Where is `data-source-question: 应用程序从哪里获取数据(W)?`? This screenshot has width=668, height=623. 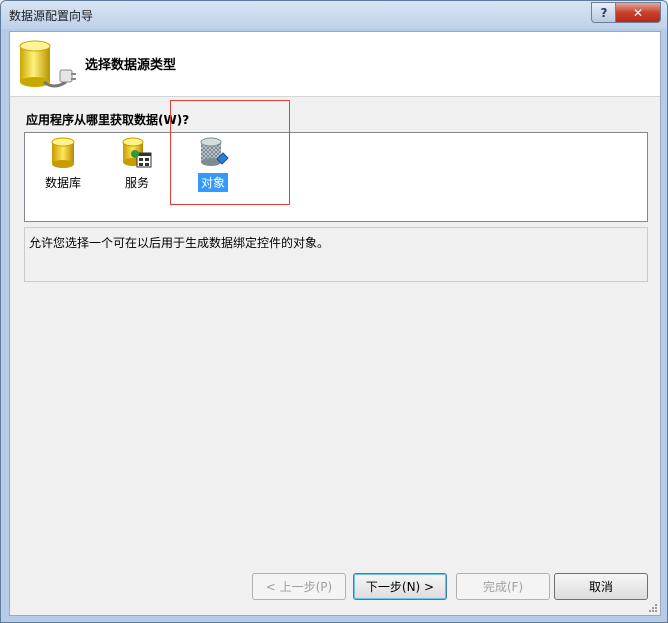 data-source-question: 应用程序从哪里获取数据(W)? is located at coordinates (108, 120).